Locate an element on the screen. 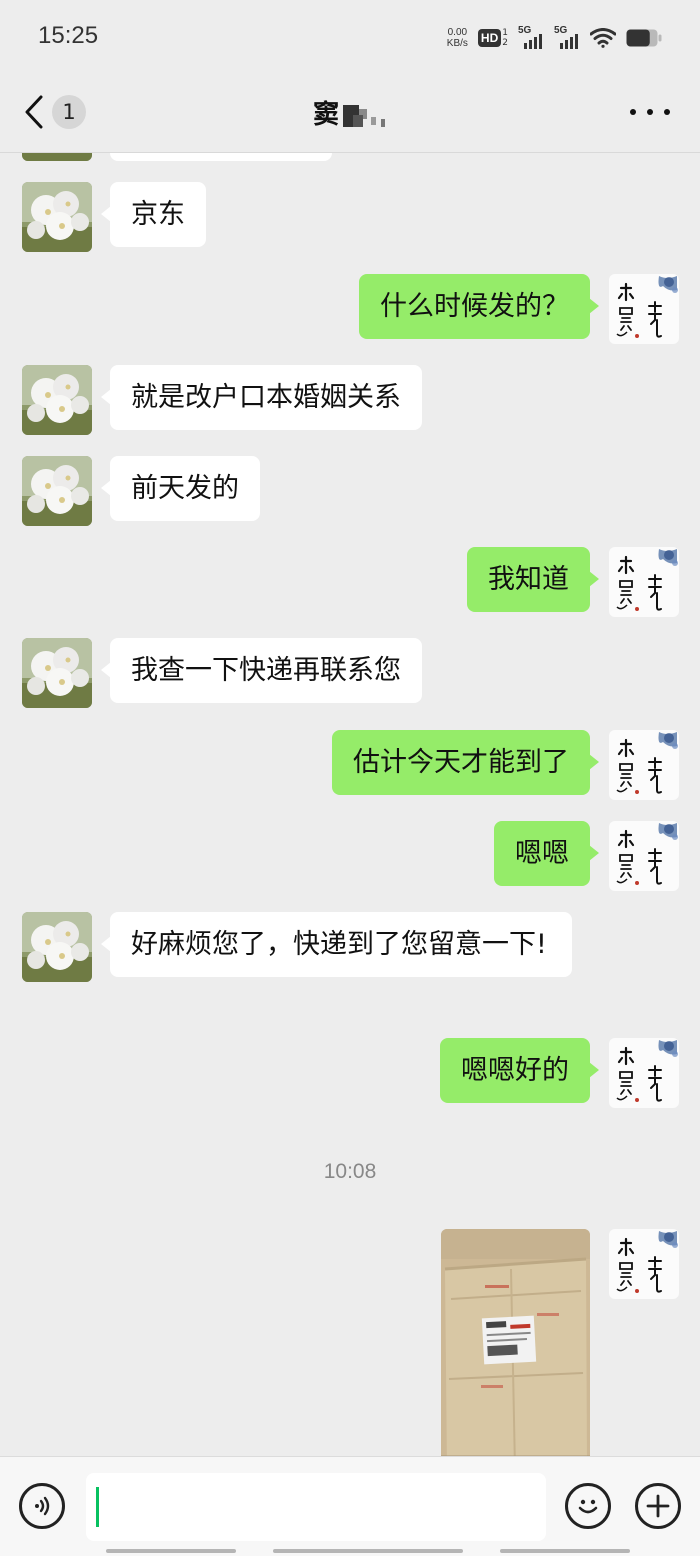  sent-message-bubble: 估计今天才能到了 is located at coordinates (465, 762).